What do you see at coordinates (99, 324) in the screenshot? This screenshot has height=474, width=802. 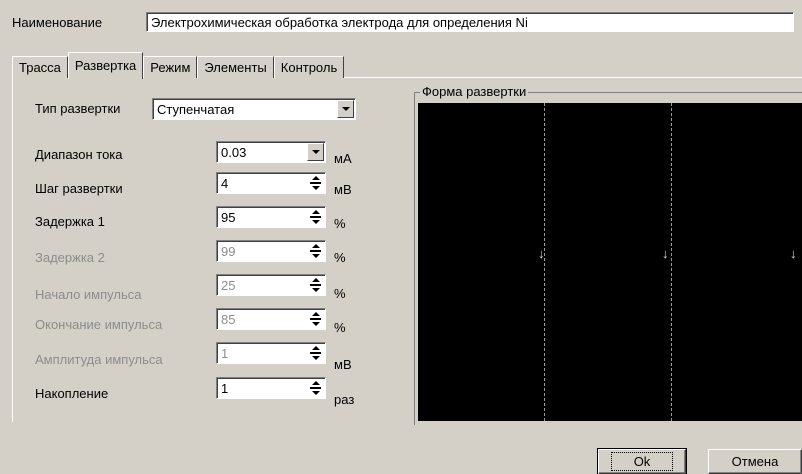 I see `pulse-end-label: Окончание импульса` at bounding box center [99, 324].